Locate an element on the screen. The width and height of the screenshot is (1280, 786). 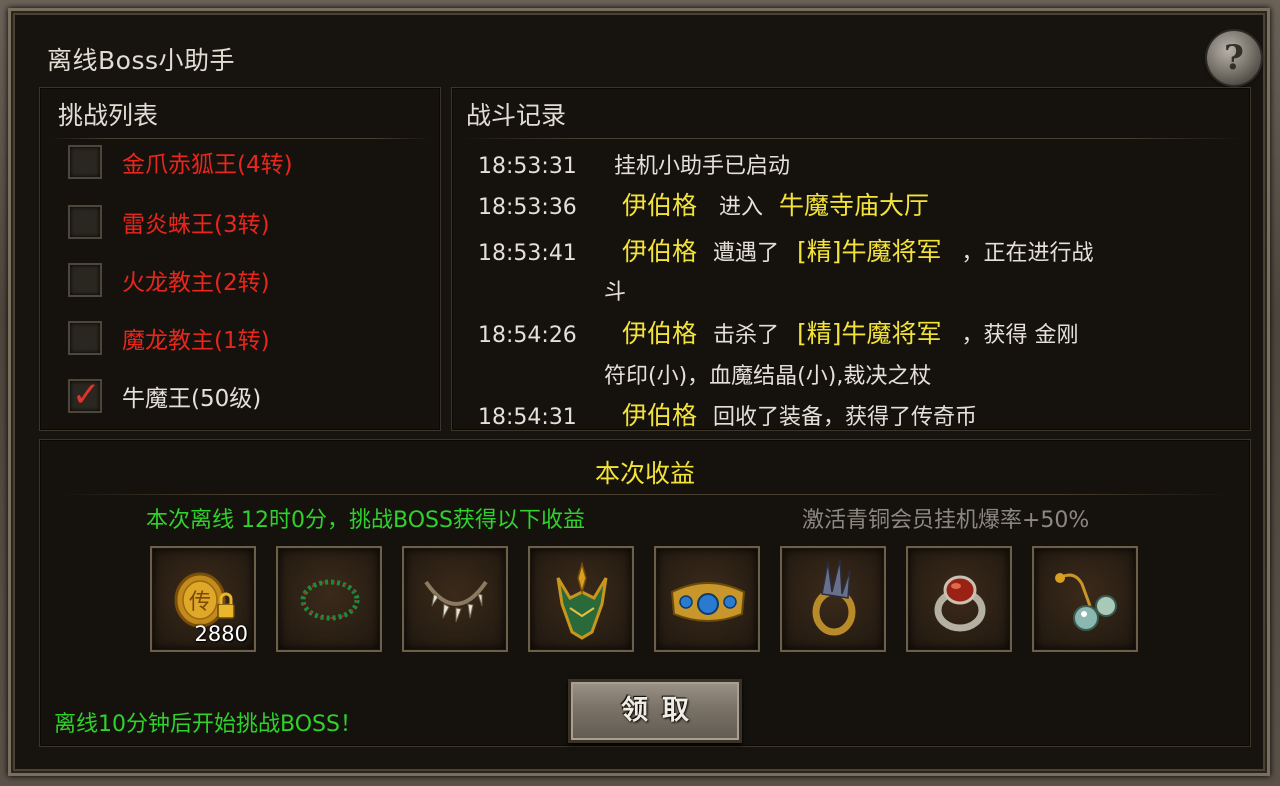
boss-label: 魔龙教主(1转) is located at coordinates (196, 341).